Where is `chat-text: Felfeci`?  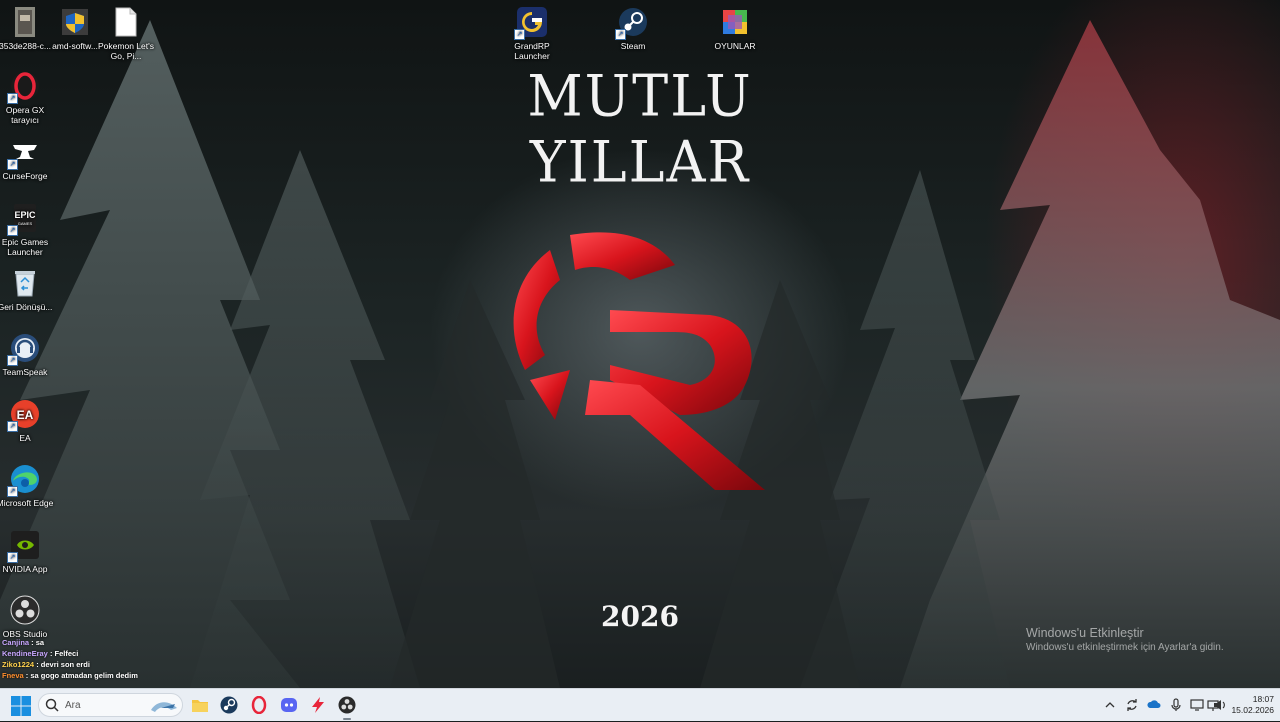
chat-text: Felfeci is located at coordinates (66, 653).